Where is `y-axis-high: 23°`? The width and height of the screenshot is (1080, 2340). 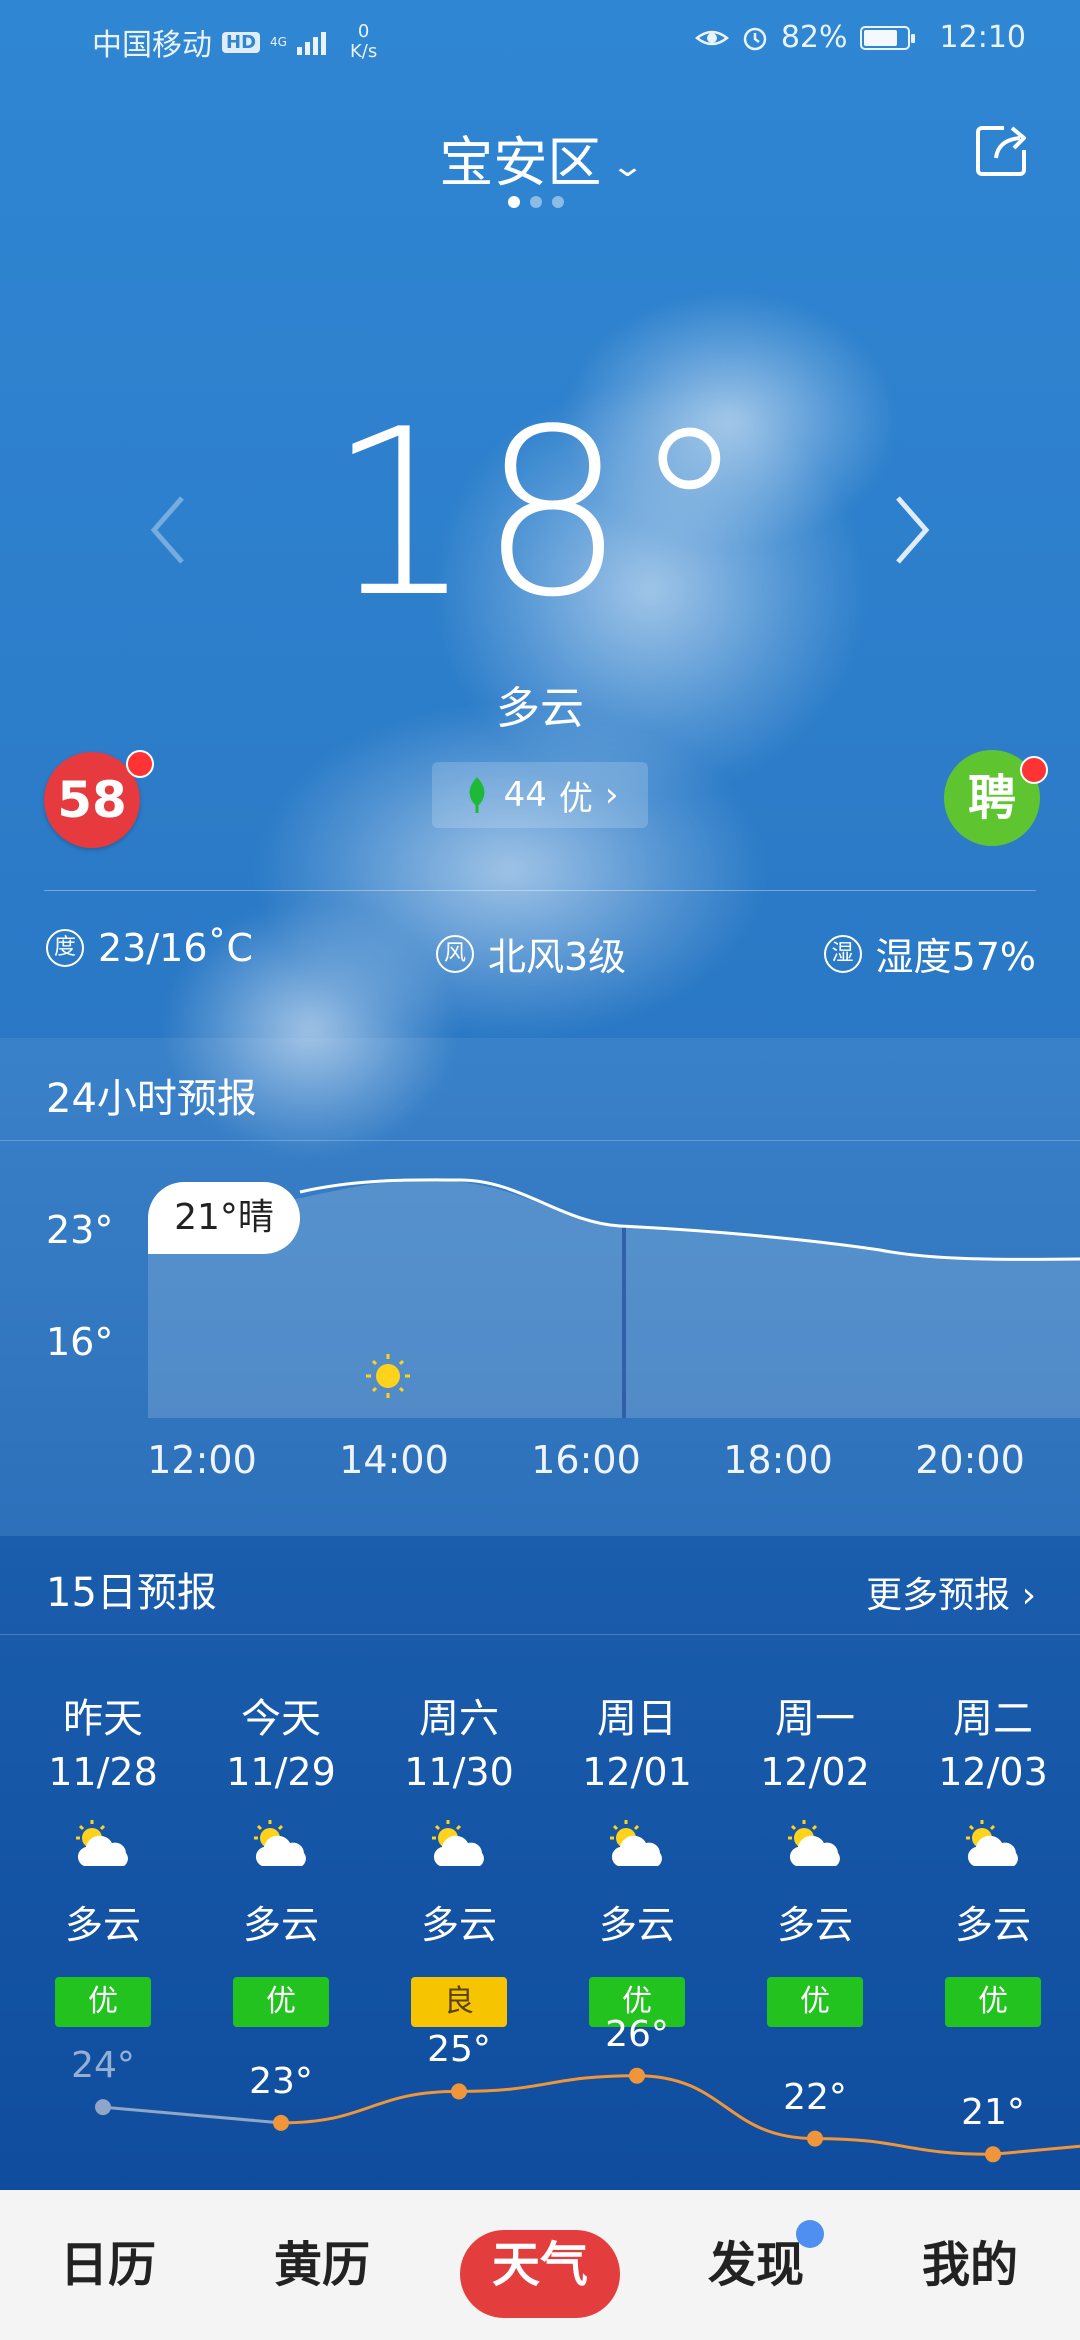
y-axis-high: 23° is located at coordinates (80, 1230).